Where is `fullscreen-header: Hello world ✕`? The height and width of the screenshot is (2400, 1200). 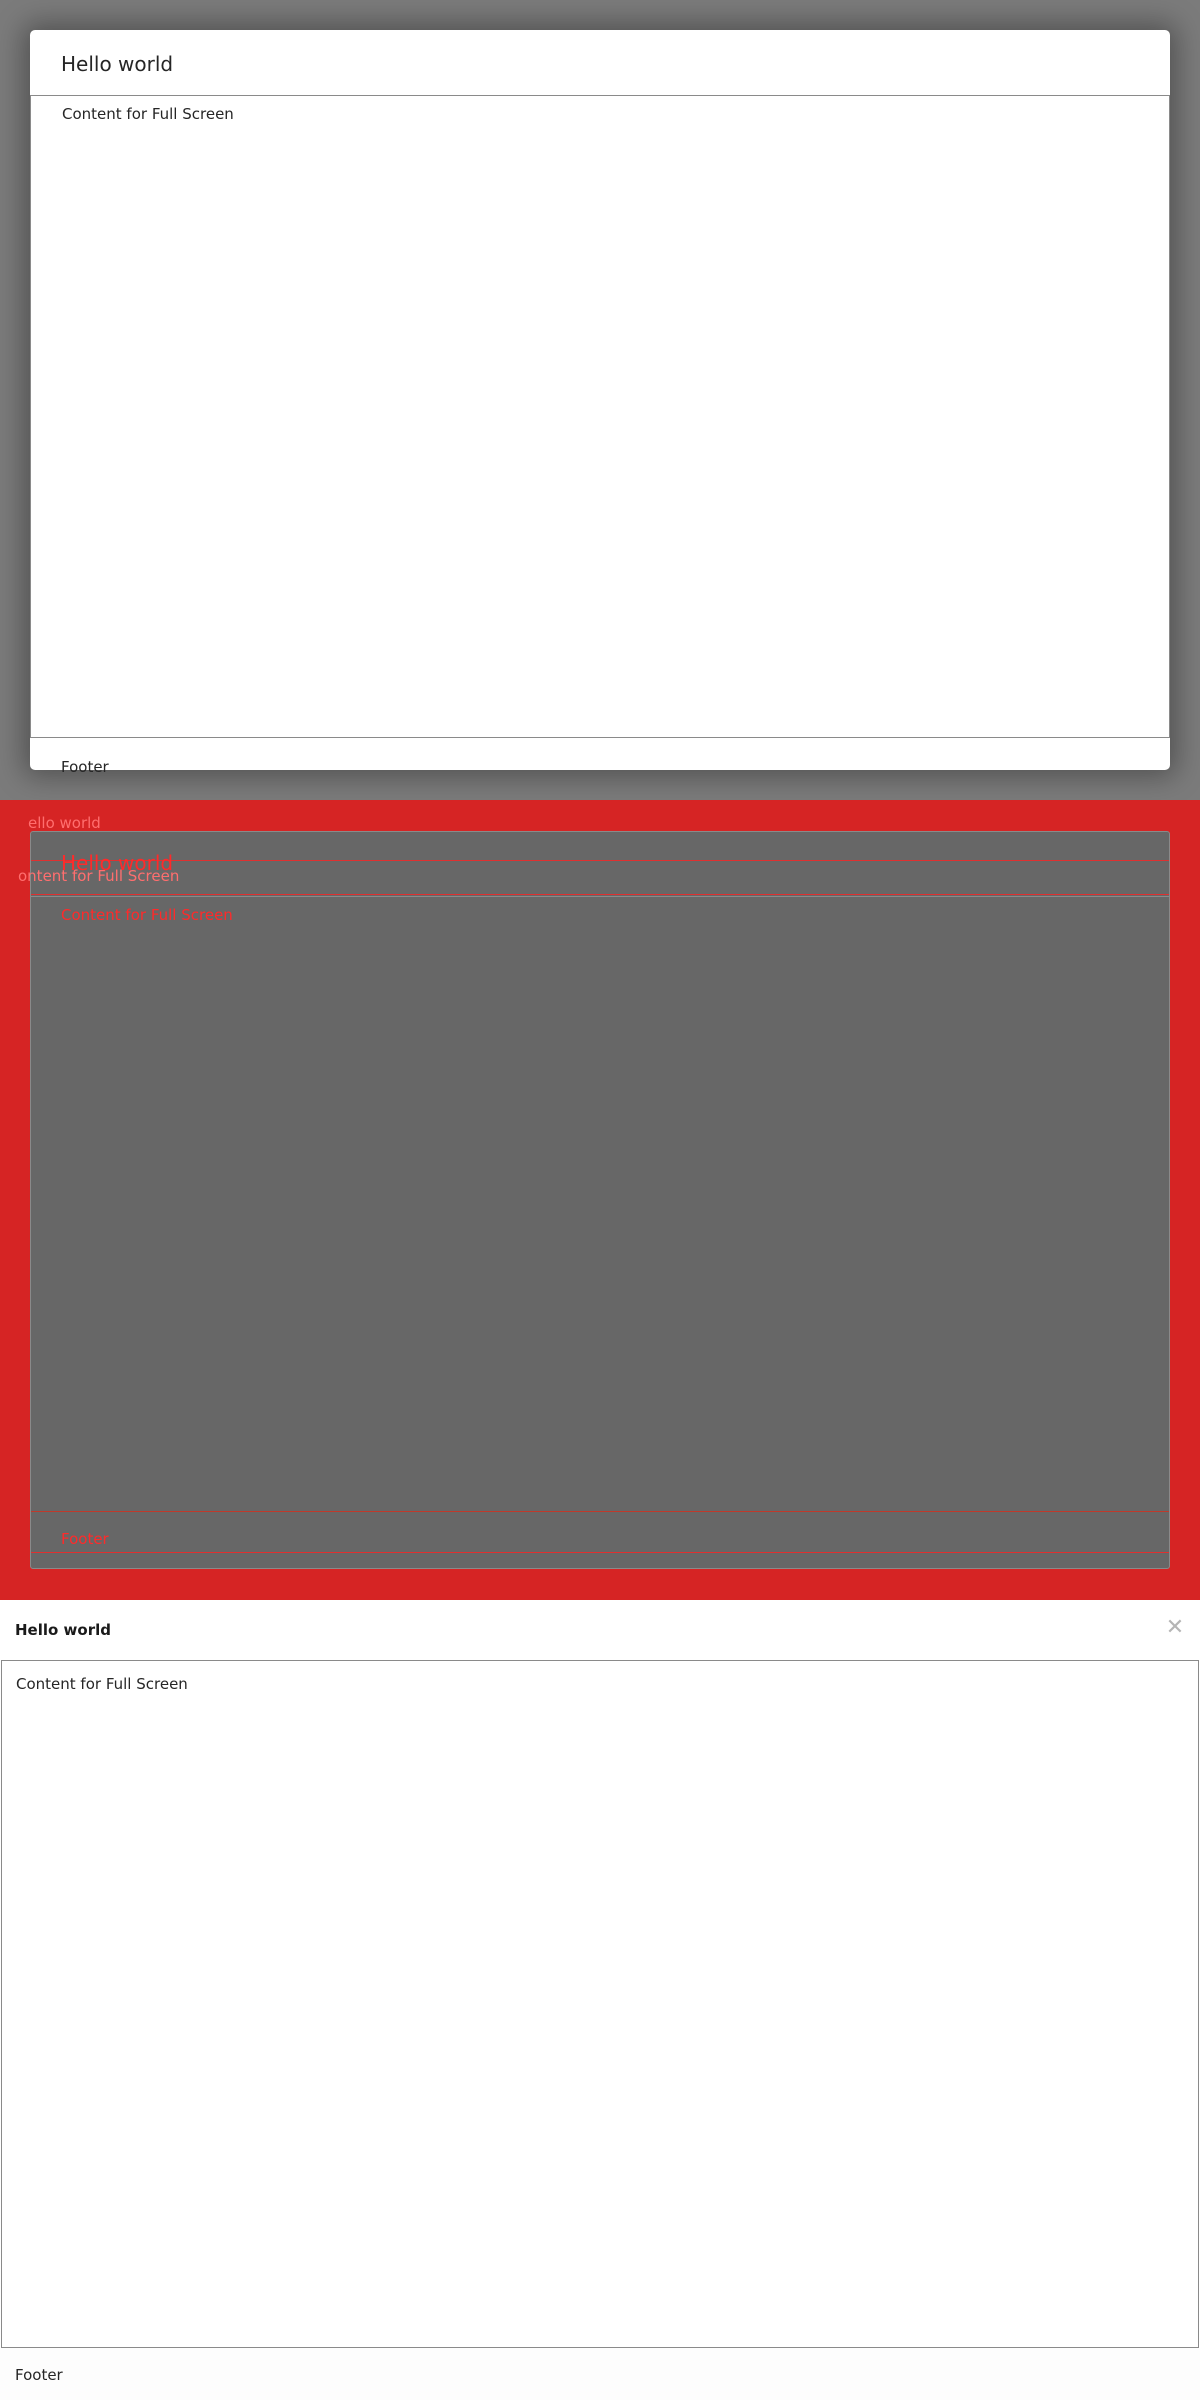
fullscreen-header: Hello world ✕ is located at coordinates (600, 1630).